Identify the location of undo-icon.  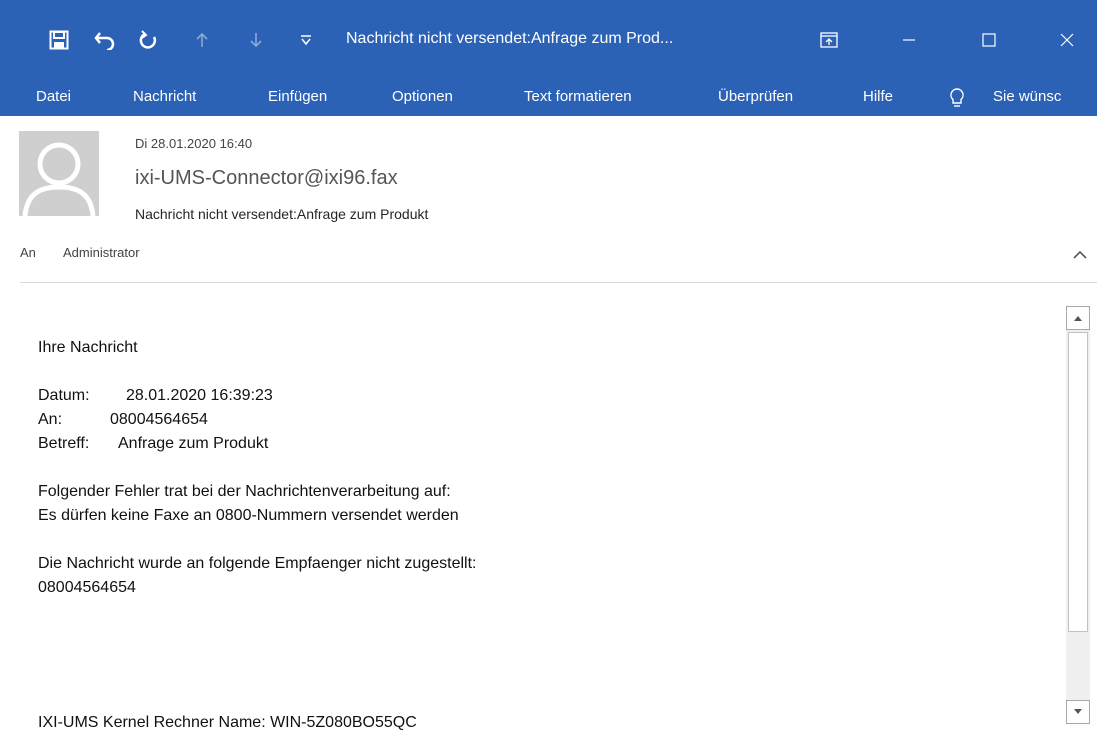
(105, 40).